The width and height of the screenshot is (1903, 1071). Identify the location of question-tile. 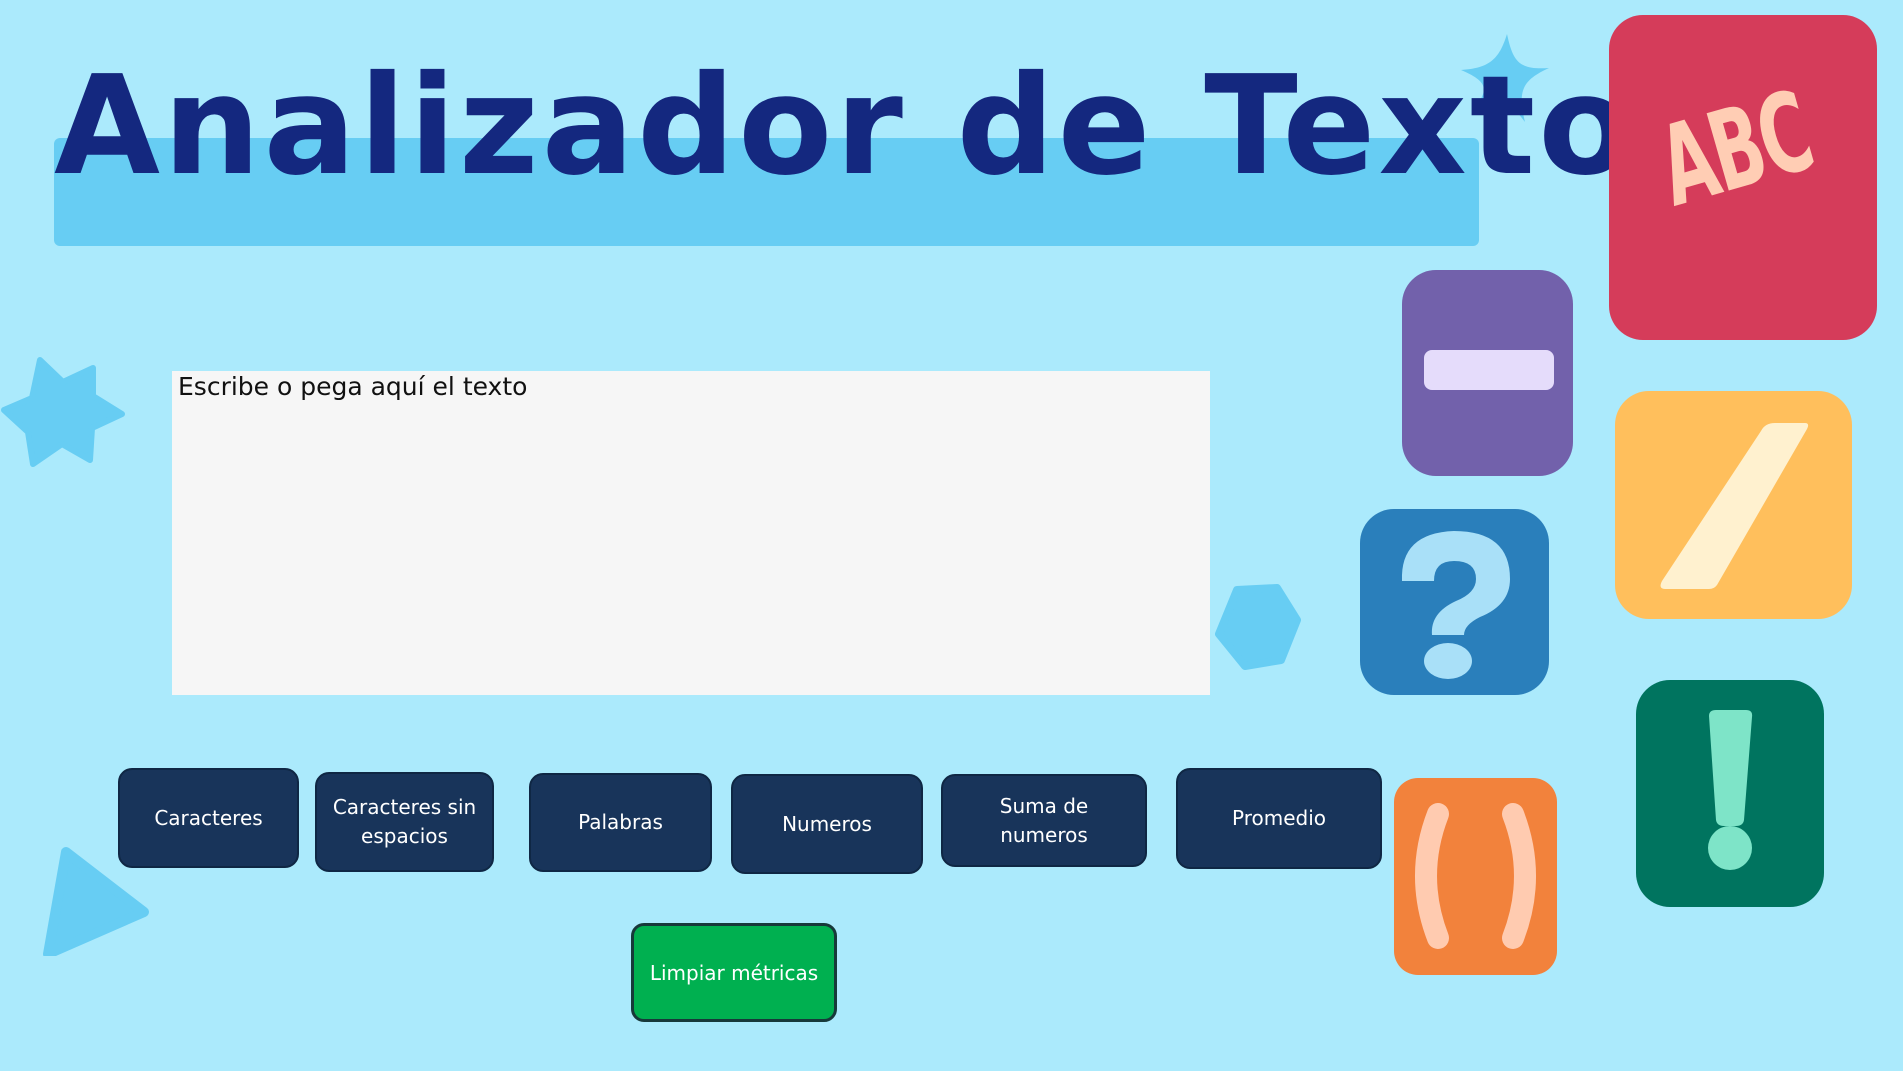
(1454, 602).